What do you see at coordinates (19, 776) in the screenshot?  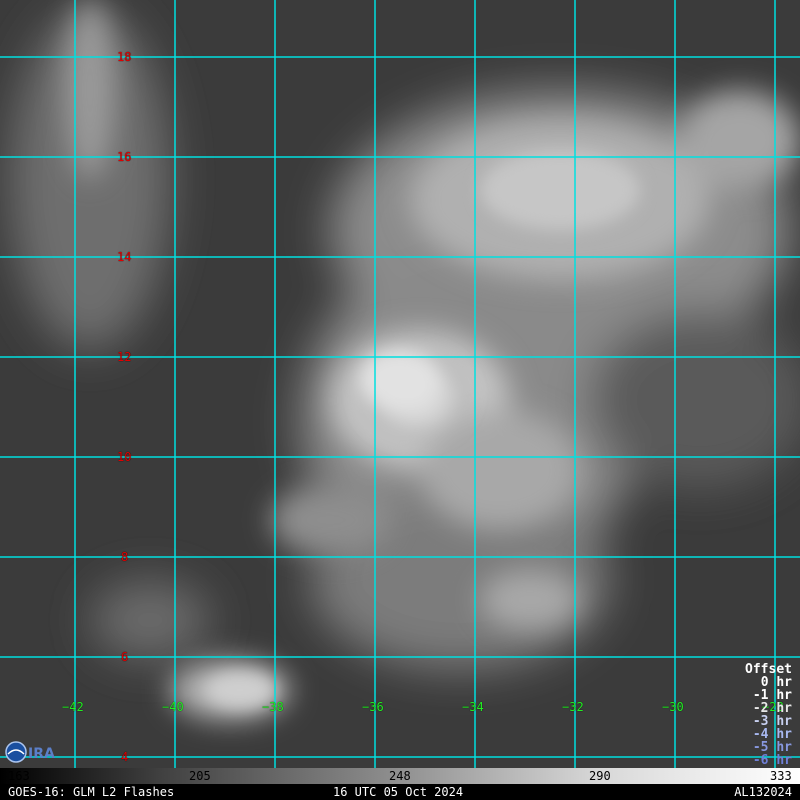 I see `colorbar-tick: 163` at bounding box center [19, 776].